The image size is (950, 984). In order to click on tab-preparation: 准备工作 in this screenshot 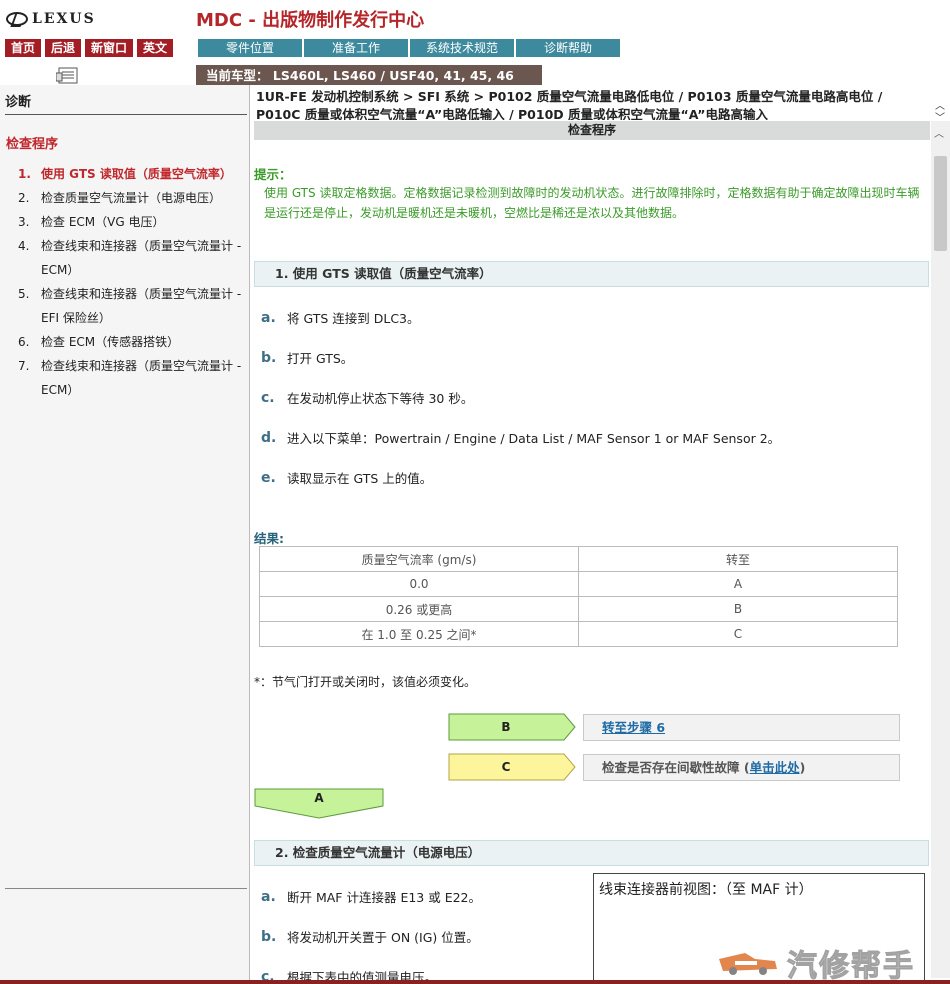, I will do `click(356, 48)`.